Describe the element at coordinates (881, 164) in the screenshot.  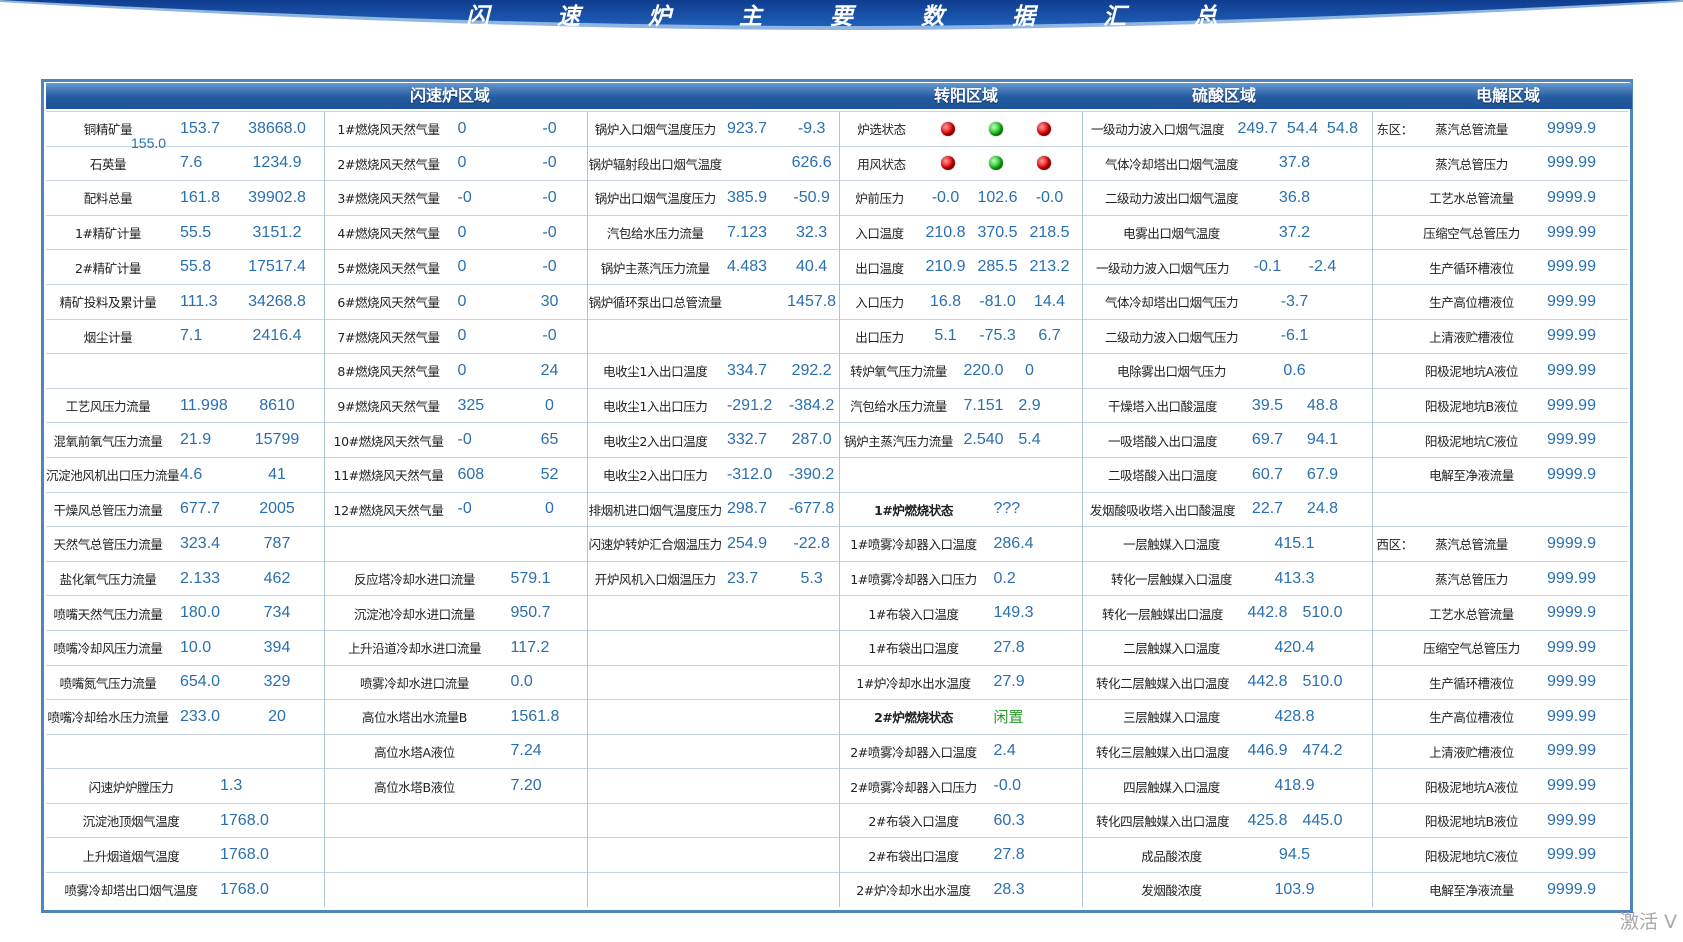
I see `status-label: 用风状态` at that location.